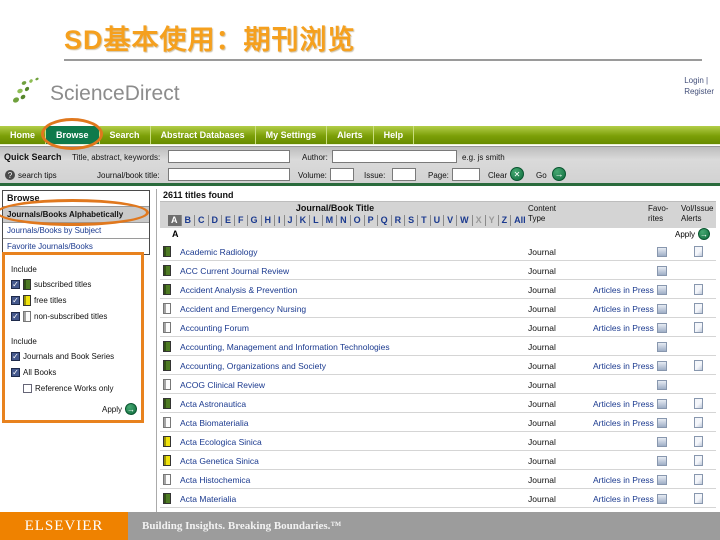 The height and width of the screenshot is (540, 720). Describe the element at coordinates (10, 175) in the screenshot. I see `help-icon: ?` at that location.